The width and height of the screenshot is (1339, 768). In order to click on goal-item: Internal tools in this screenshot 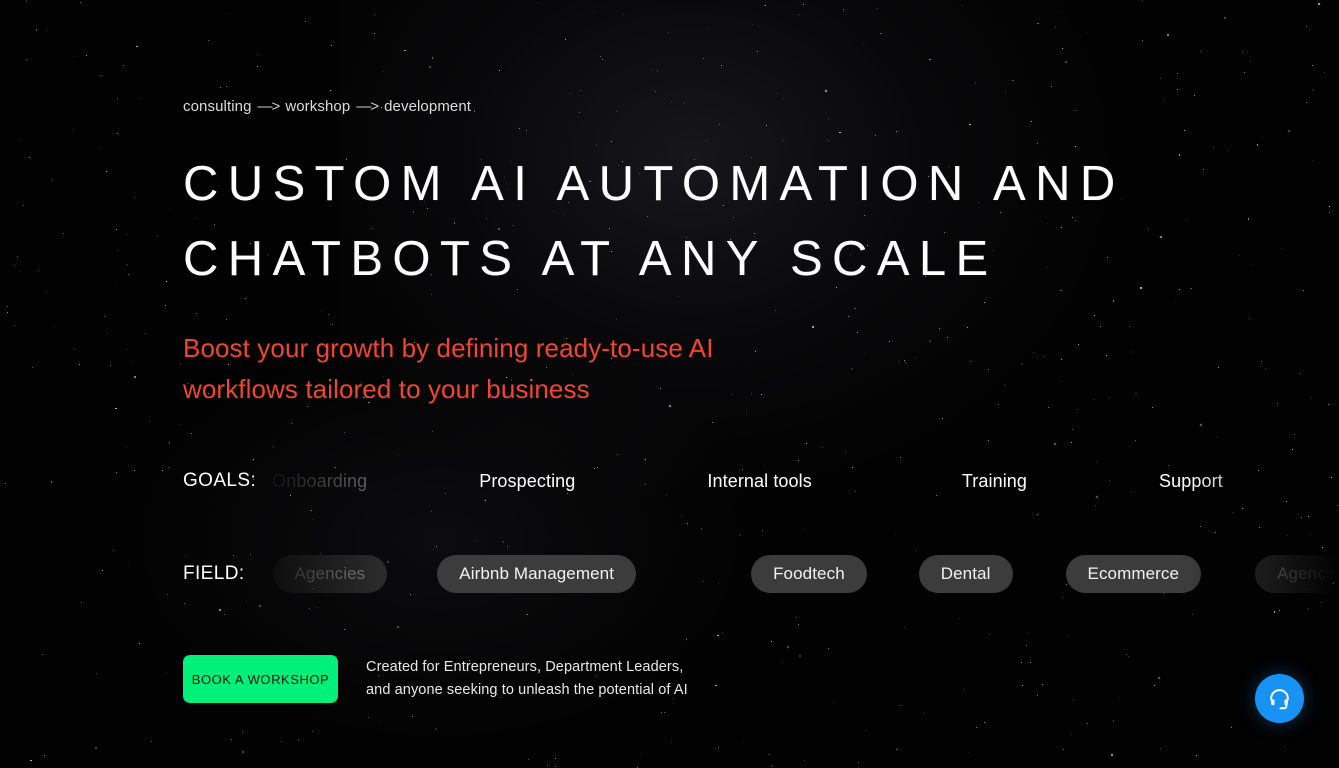, I will do `click(759, 481)`.